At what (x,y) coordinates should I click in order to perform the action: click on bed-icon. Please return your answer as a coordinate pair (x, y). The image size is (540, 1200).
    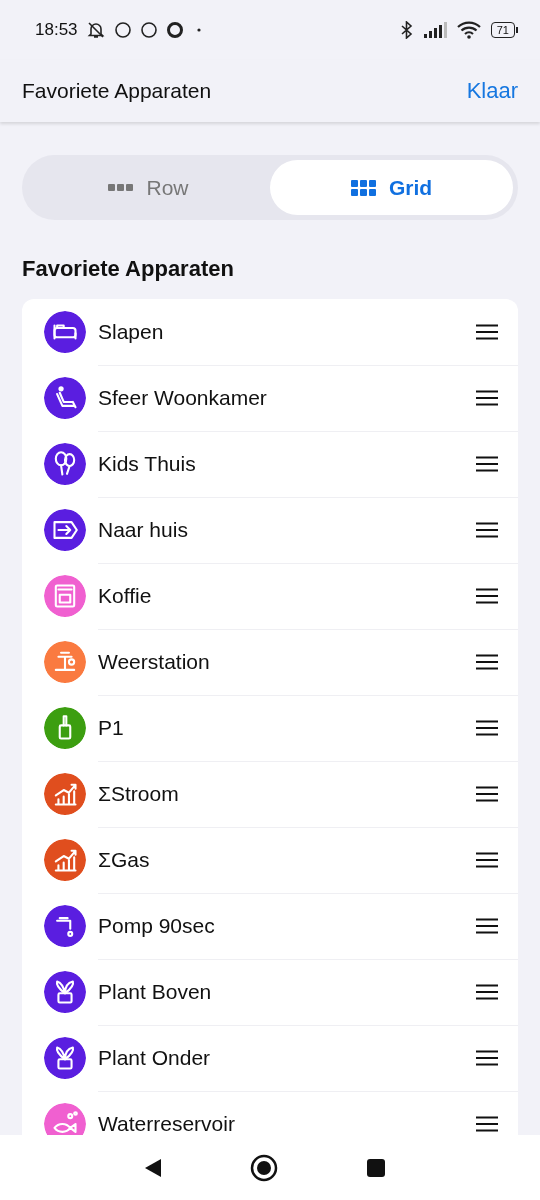
    Looking at the image, I should click on (65, 332).